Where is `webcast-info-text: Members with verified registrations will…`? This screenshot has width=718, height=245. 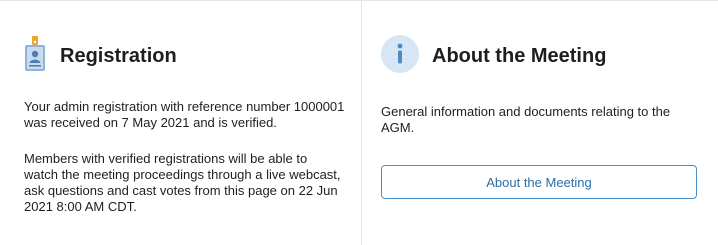 webcast-info-text: Members with verified registrations will… is located at coordinates (182, 182).